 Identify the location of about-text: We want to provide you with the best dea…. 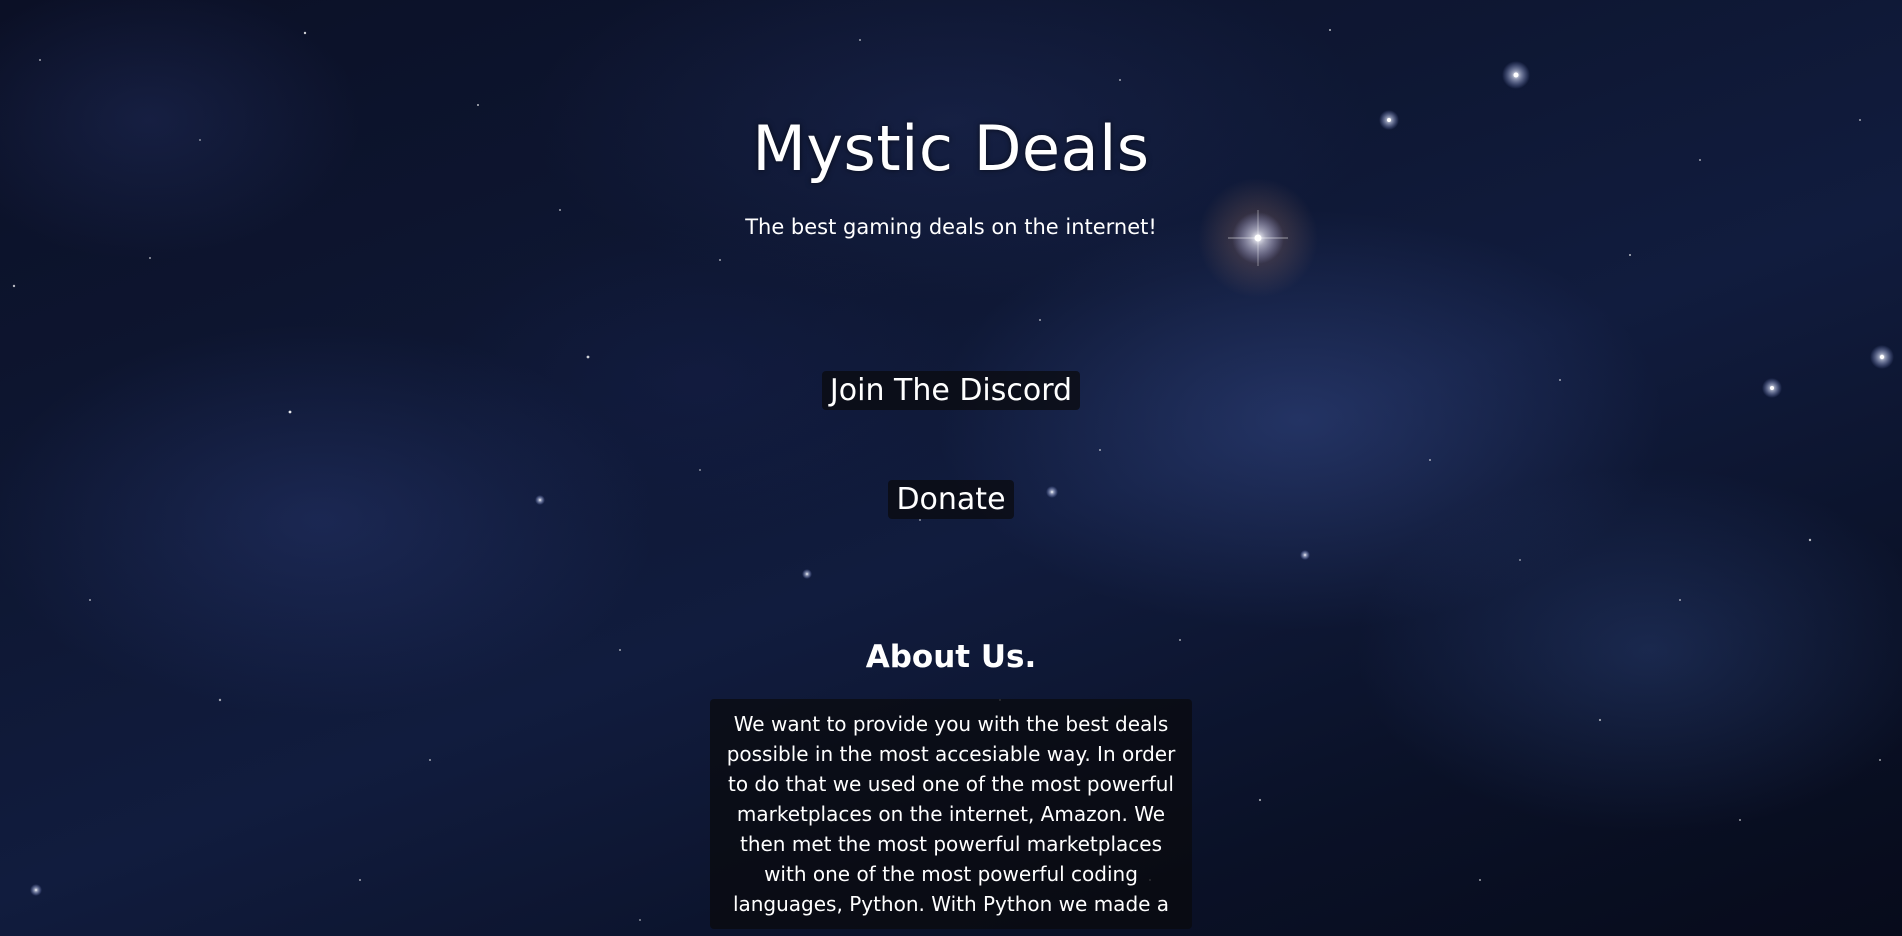
(951, 814).